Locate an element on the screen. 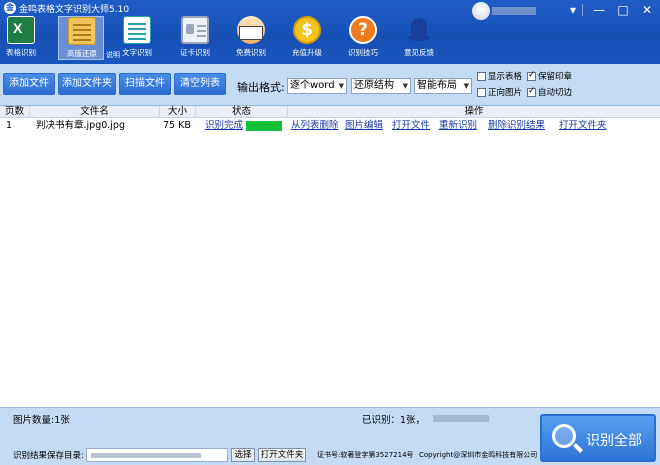 This screenshot has width=660, height=465. open-output-folder-button: 打开文件夹 is located at coordinates (282, 455).